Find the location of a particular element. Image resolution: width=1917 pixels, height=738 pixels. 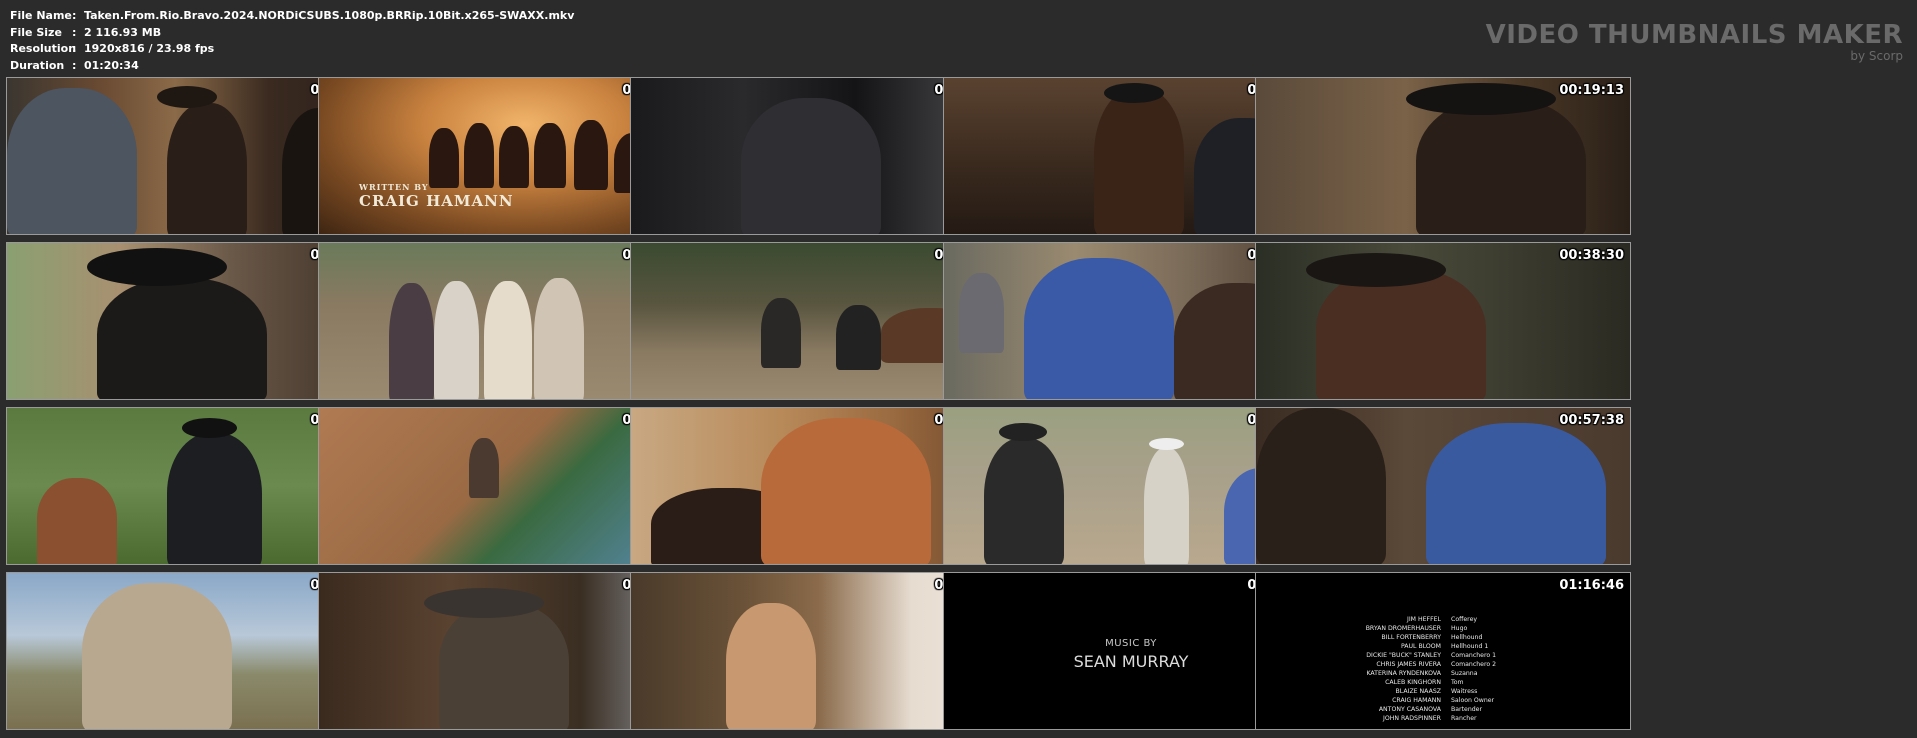

credit-actor: BILL FORTENBERRY is located at coordinates (1411, 637).